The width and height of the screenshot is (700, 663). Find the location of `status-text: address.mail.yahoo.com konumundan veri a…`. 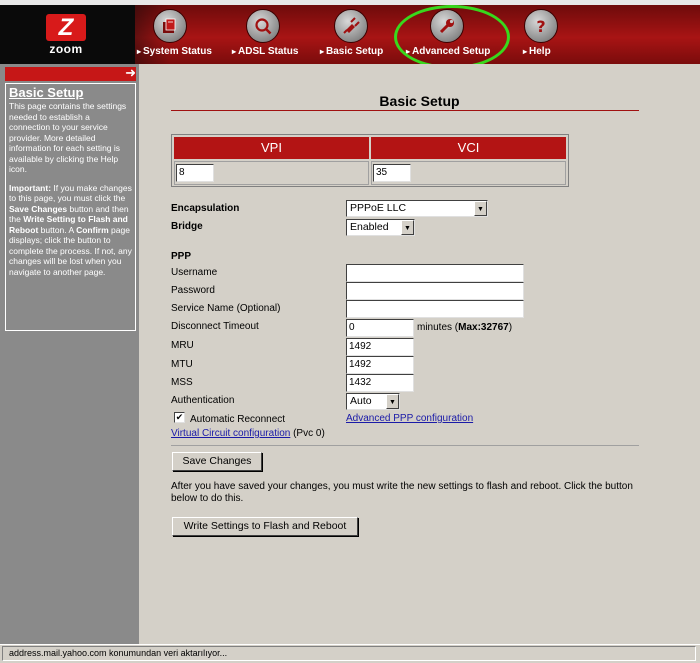

status-text: address.mail.yahoo.com konumundan veri a… is located at coordinates (349, 653).